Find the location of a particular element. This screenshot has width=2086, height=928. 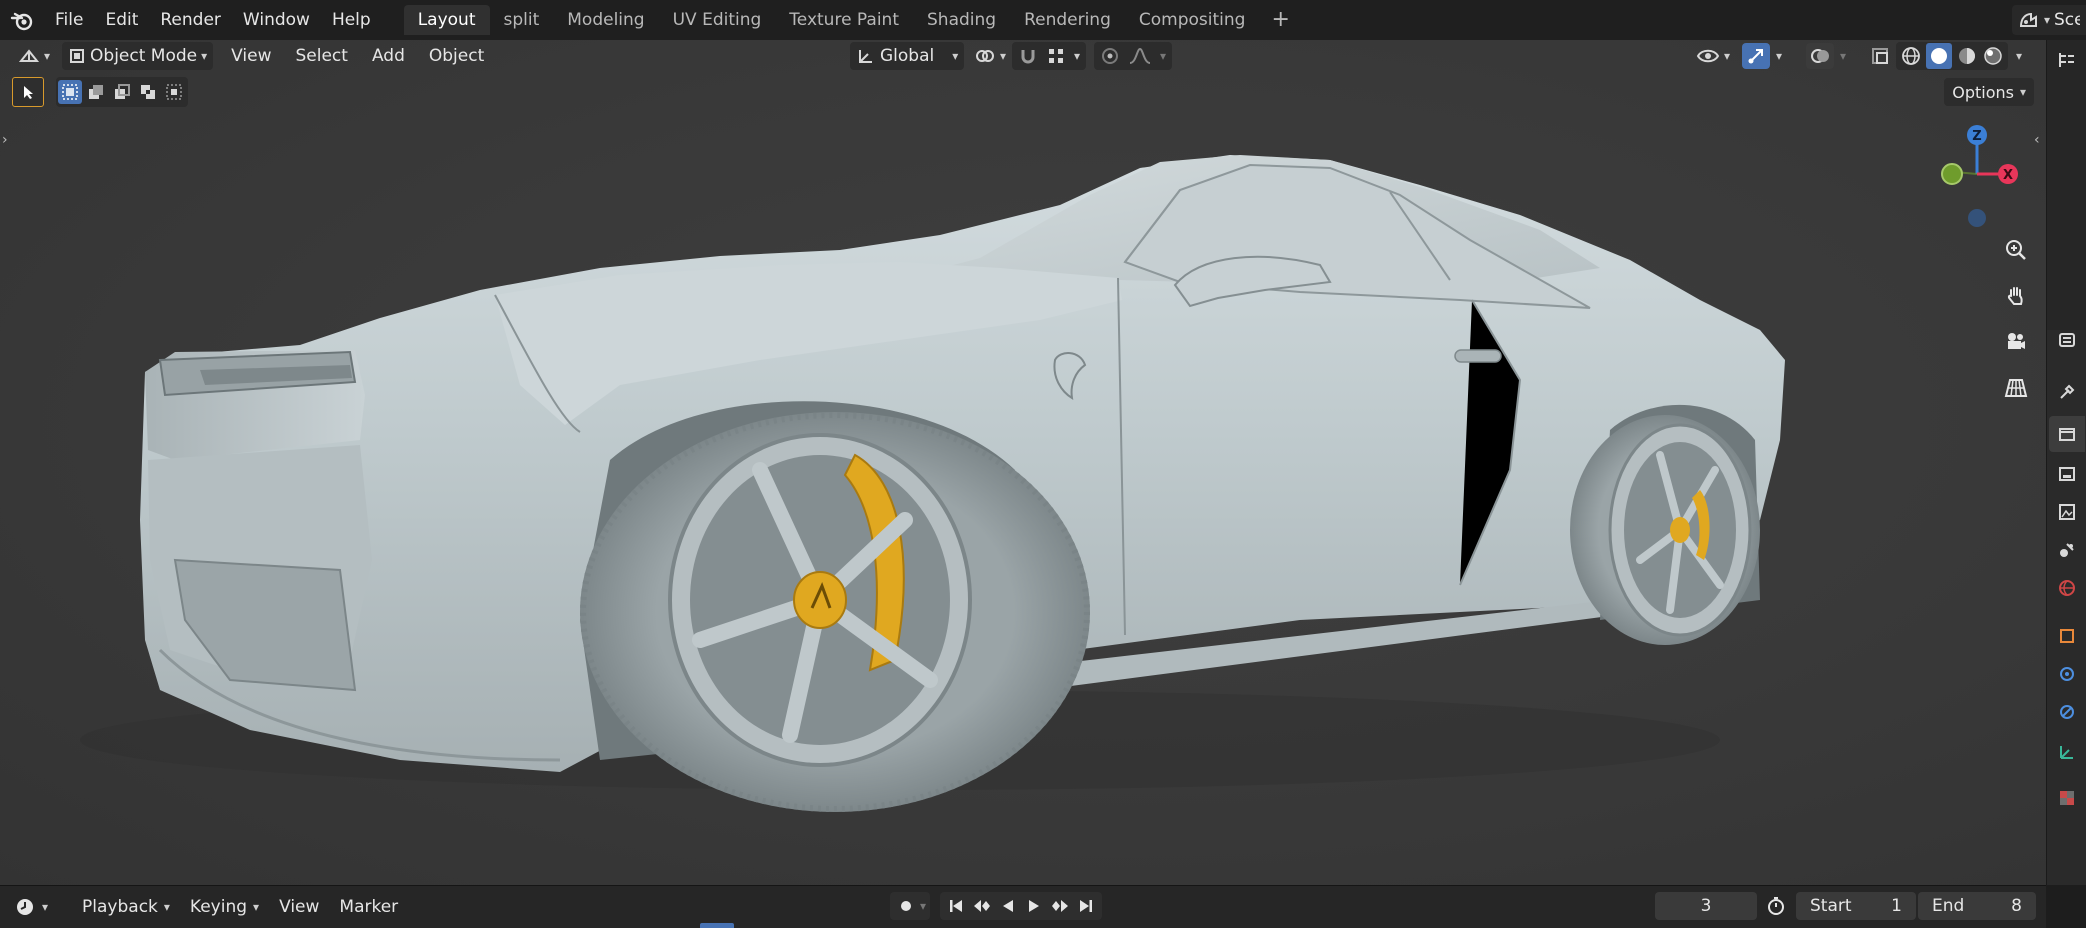

tab-layout: Layout is located at coordinates (446, 20).